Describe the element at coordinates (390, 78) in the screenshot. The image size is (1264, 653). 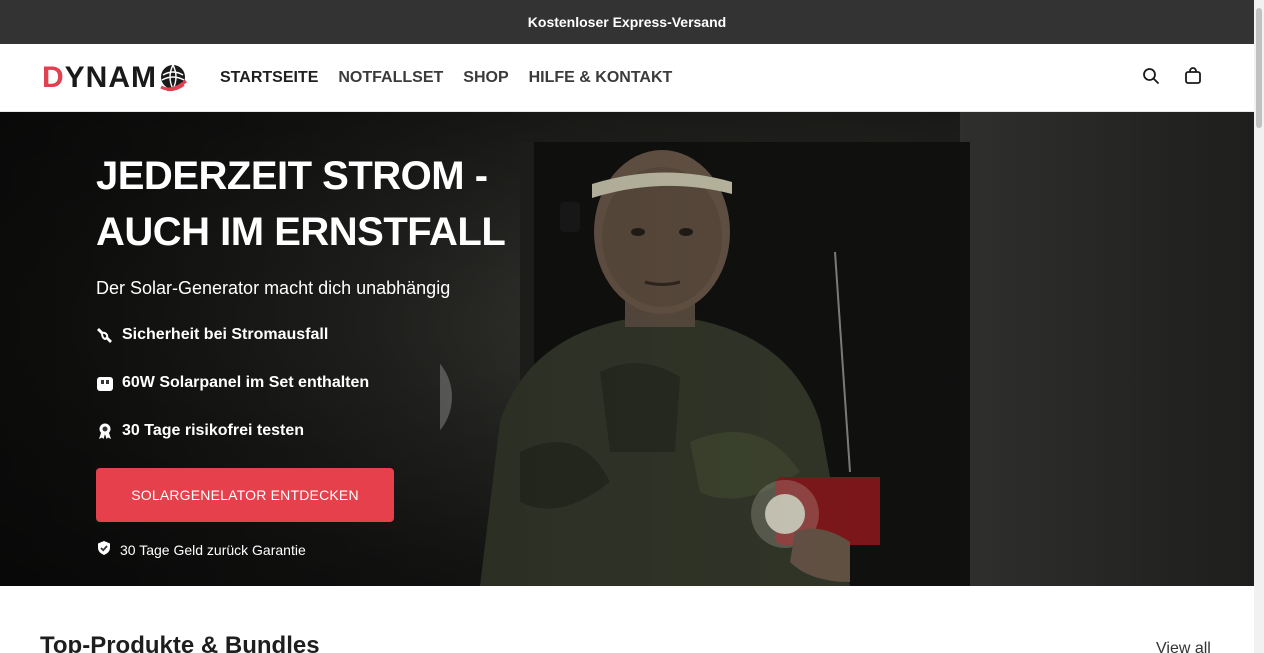
I see `nav-item-notfallset: NOTFALLSET` at that location.